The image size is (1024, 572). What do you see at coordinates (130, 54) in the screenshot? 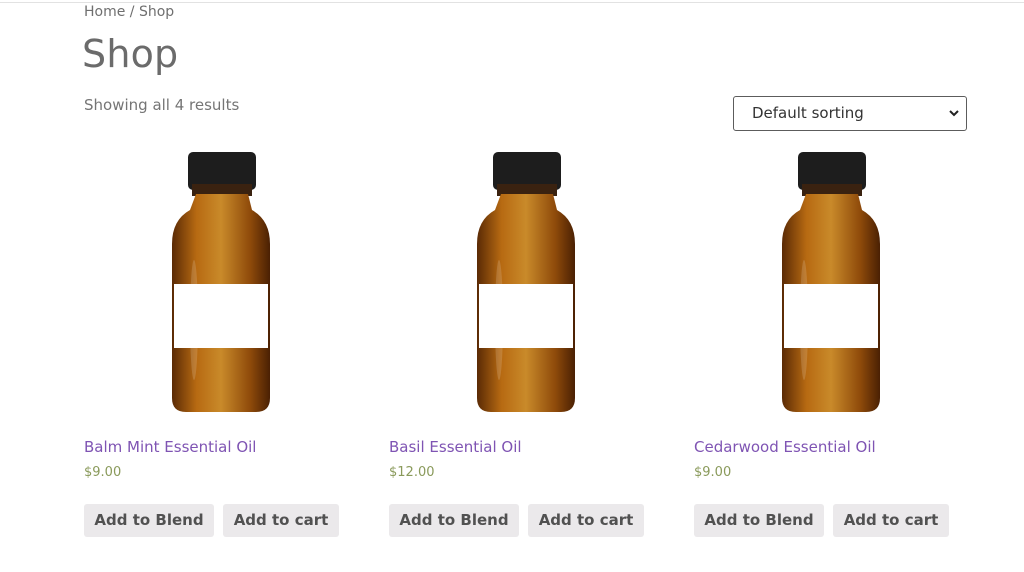
I see `page-title: Shop` at bounding box center [130, 54].